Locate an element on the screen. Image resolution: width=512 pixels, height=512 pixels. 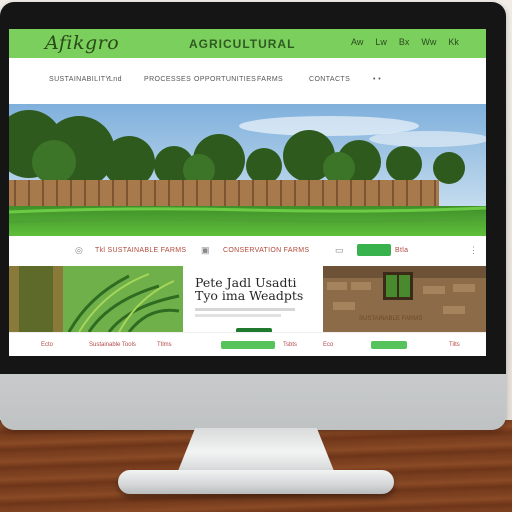
header-link: Aw is located at coordinates (357, 42).